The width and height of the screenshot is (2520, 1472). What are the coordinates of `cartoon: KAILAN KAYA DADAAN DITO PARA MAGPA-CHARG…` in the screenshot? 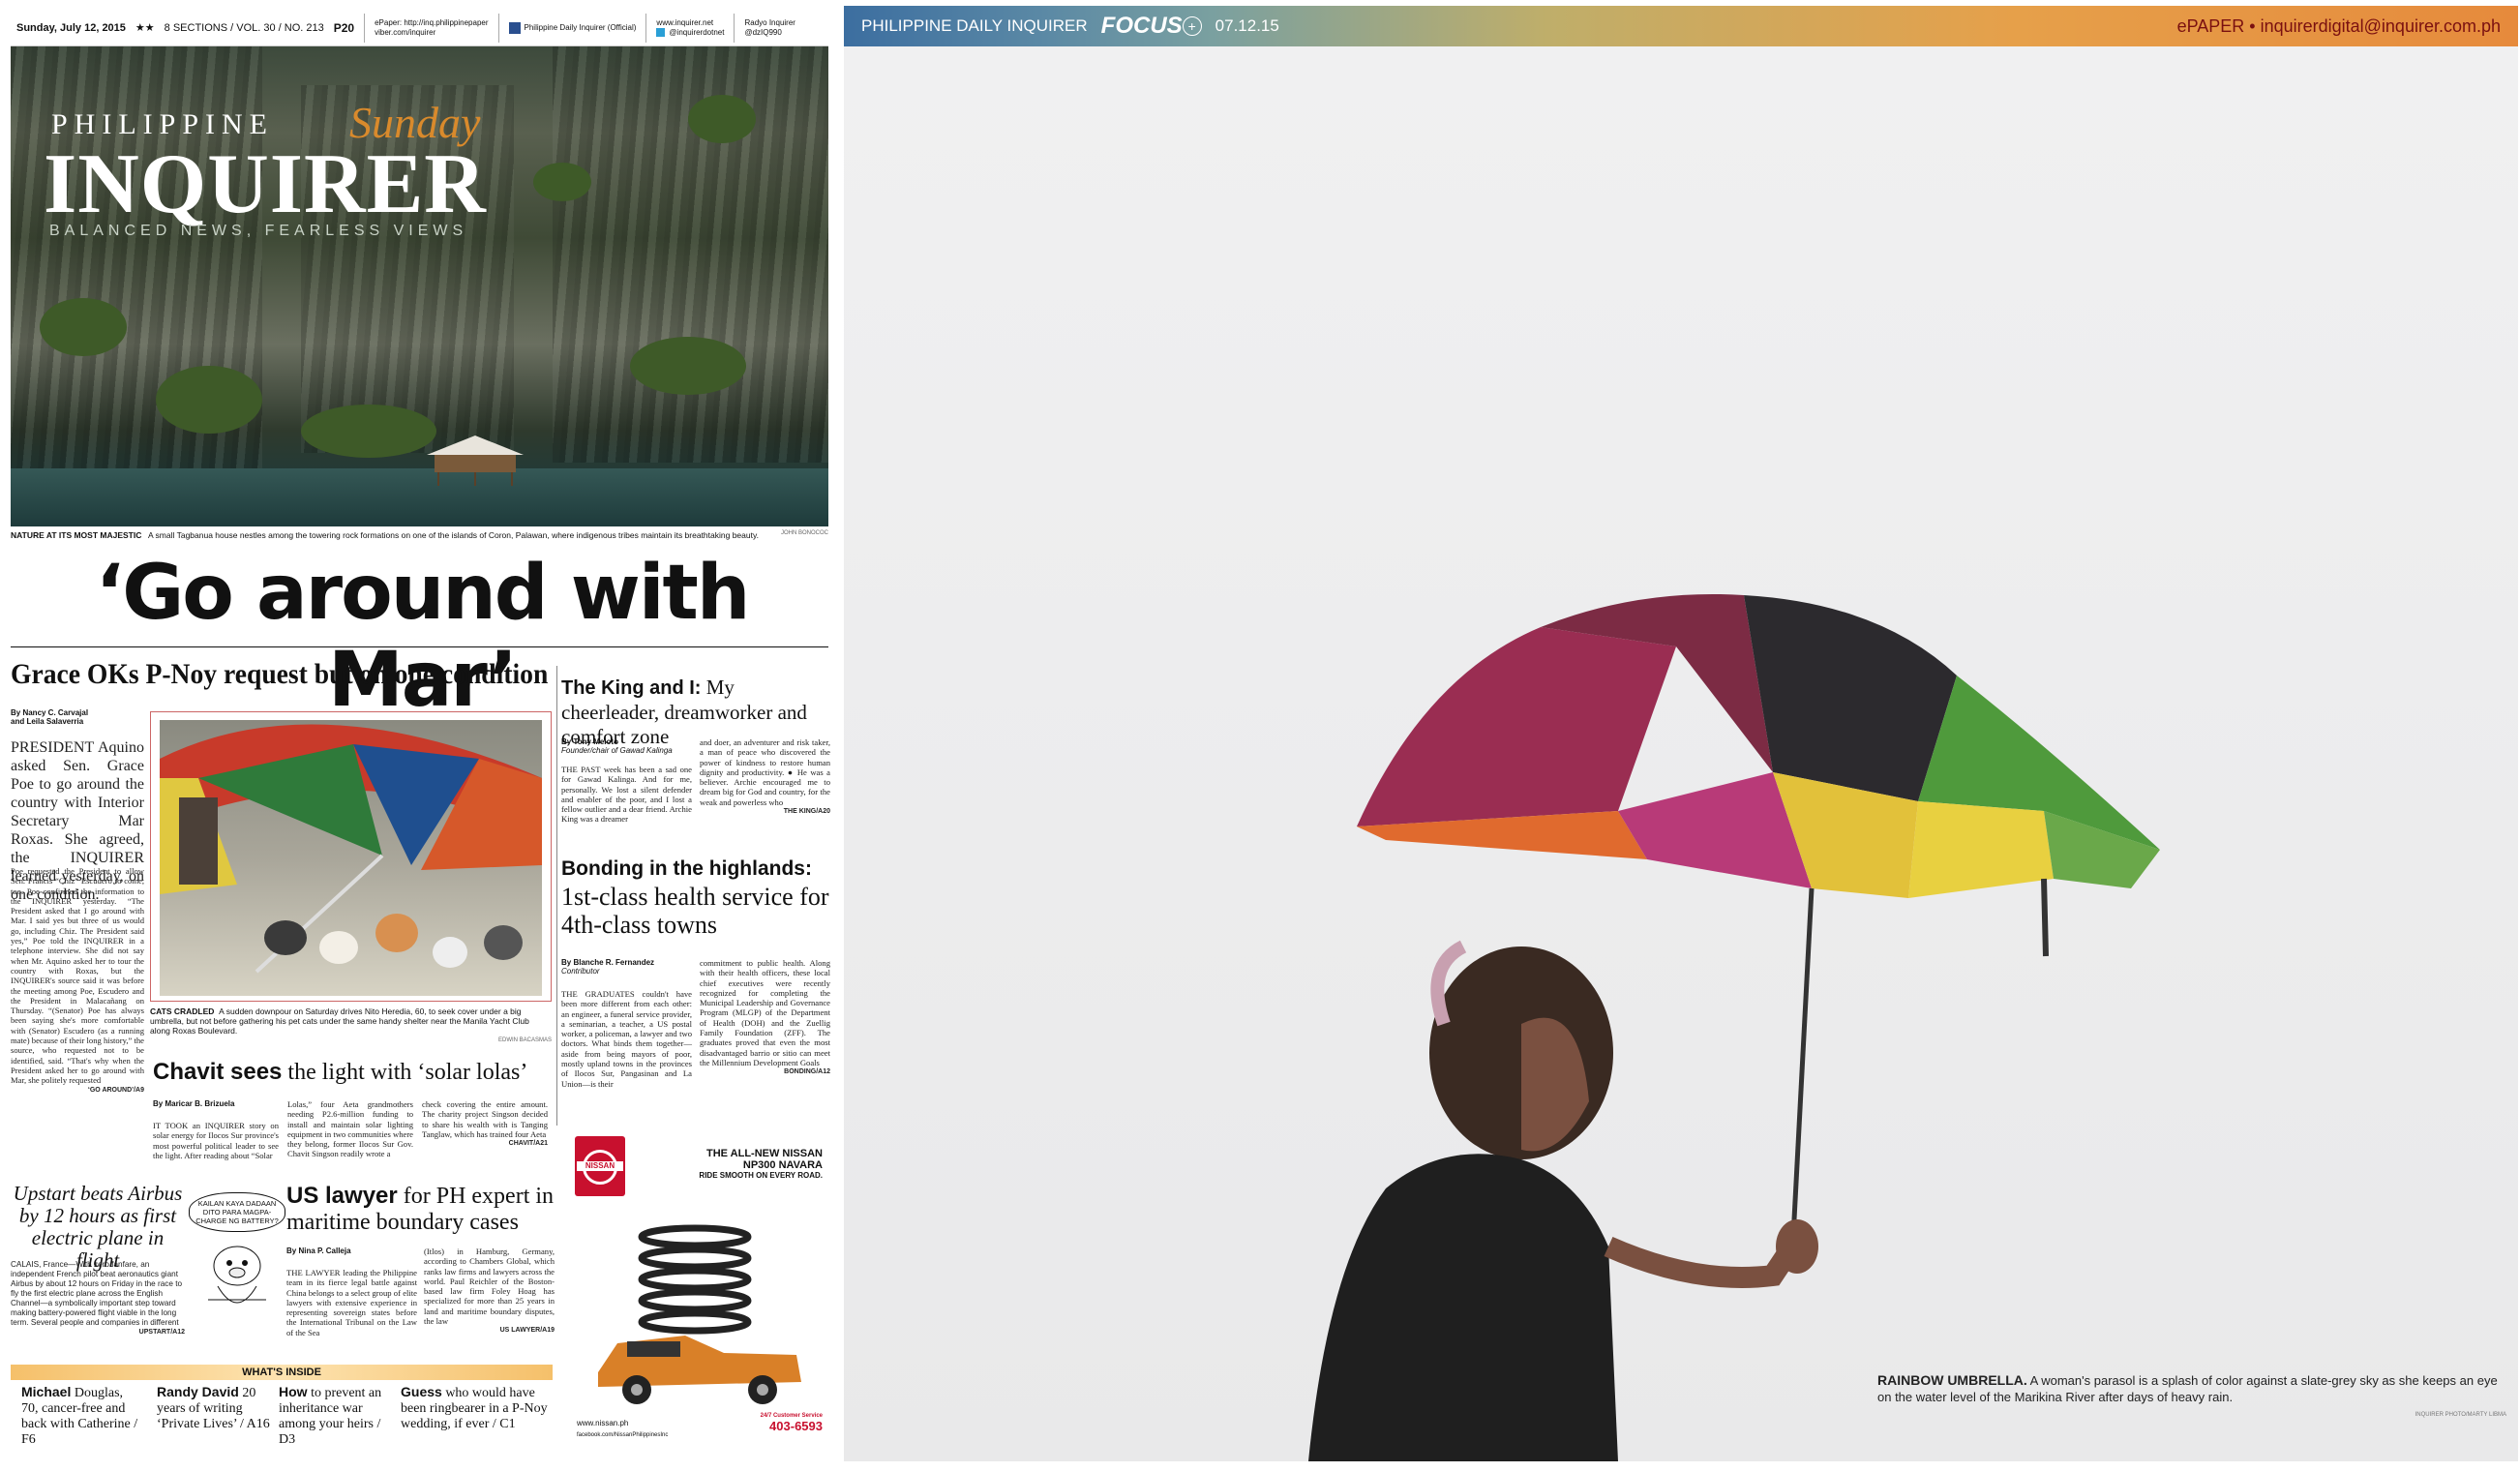 It's located at (237, 1267).